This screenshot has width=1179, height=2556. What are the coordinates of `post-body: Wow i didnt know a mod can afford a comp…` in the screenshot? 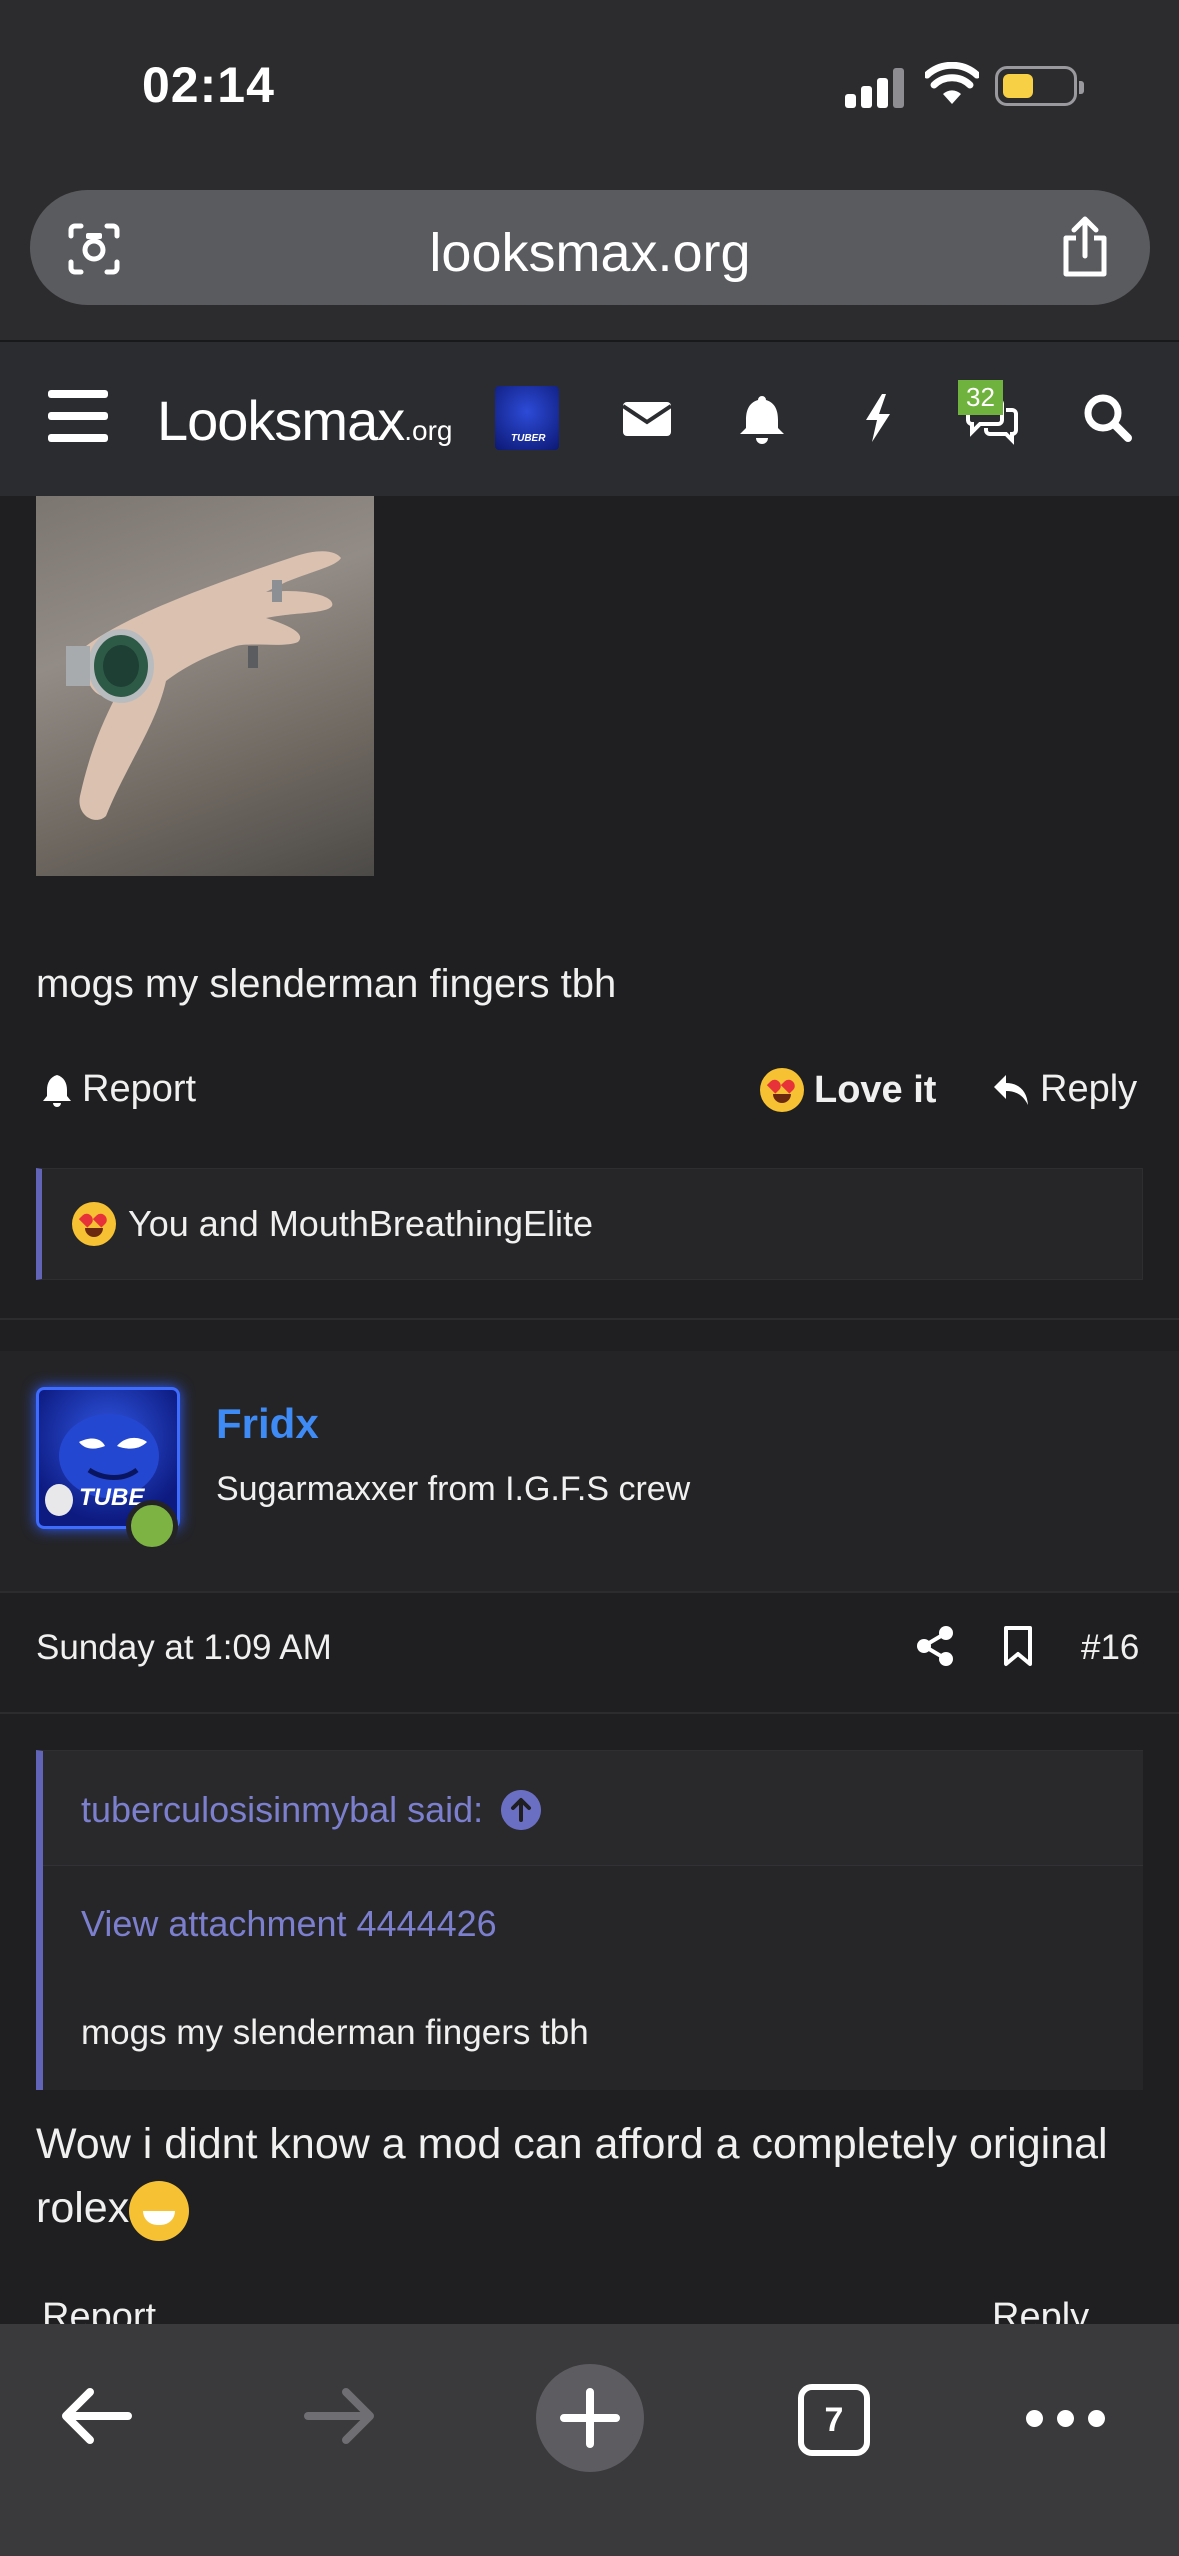 It's located at (591, 2176).